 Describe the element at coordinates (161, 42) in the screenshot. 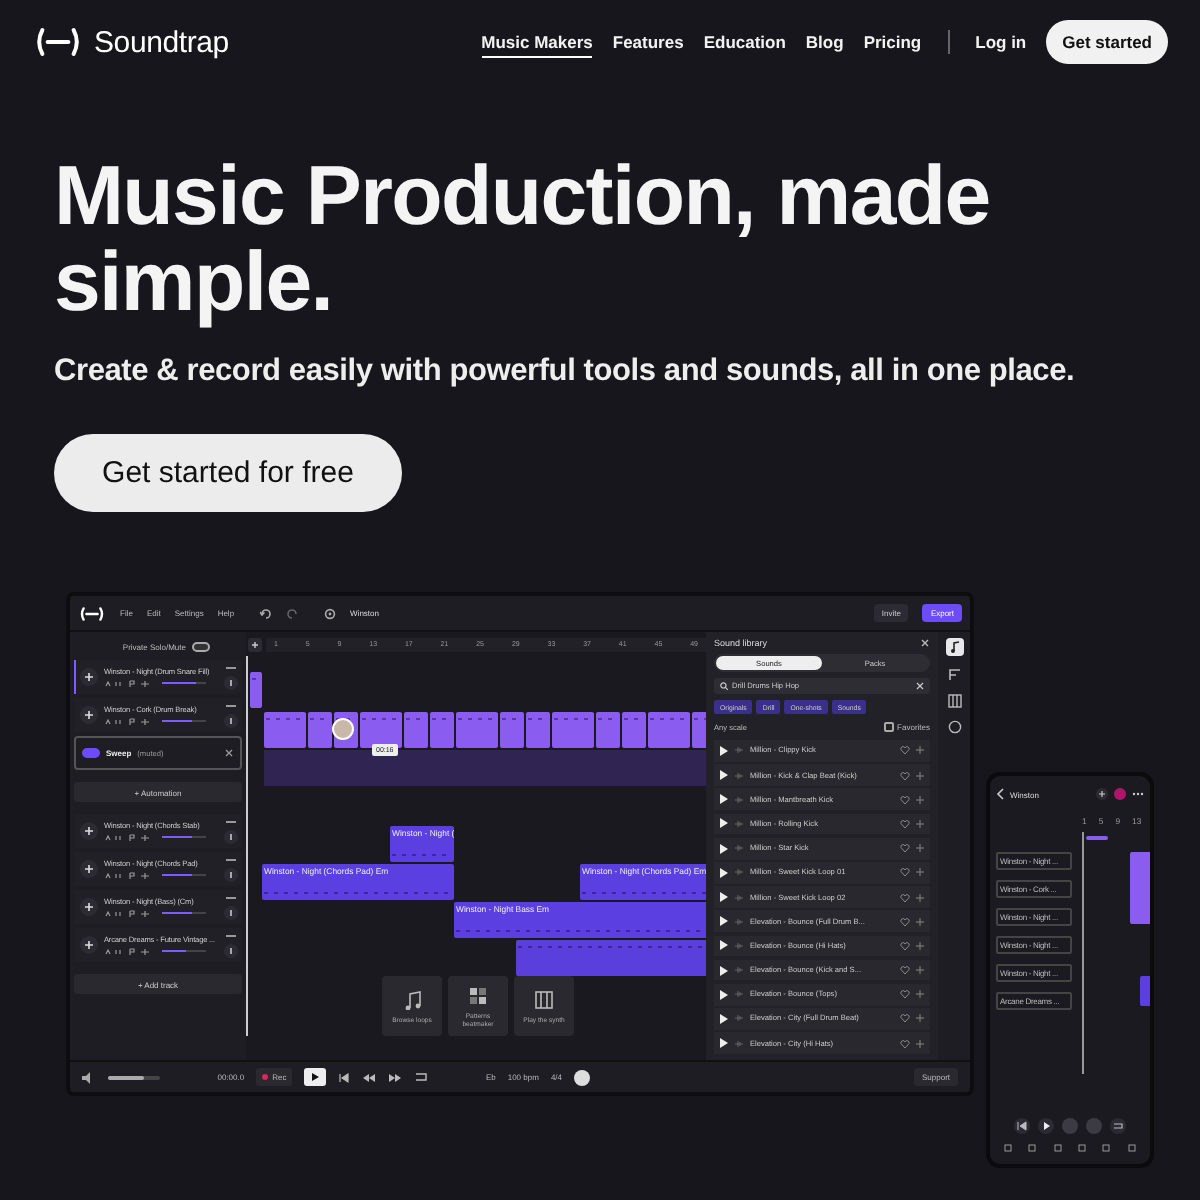

I see `logo-text: Soundtrap` at that location.